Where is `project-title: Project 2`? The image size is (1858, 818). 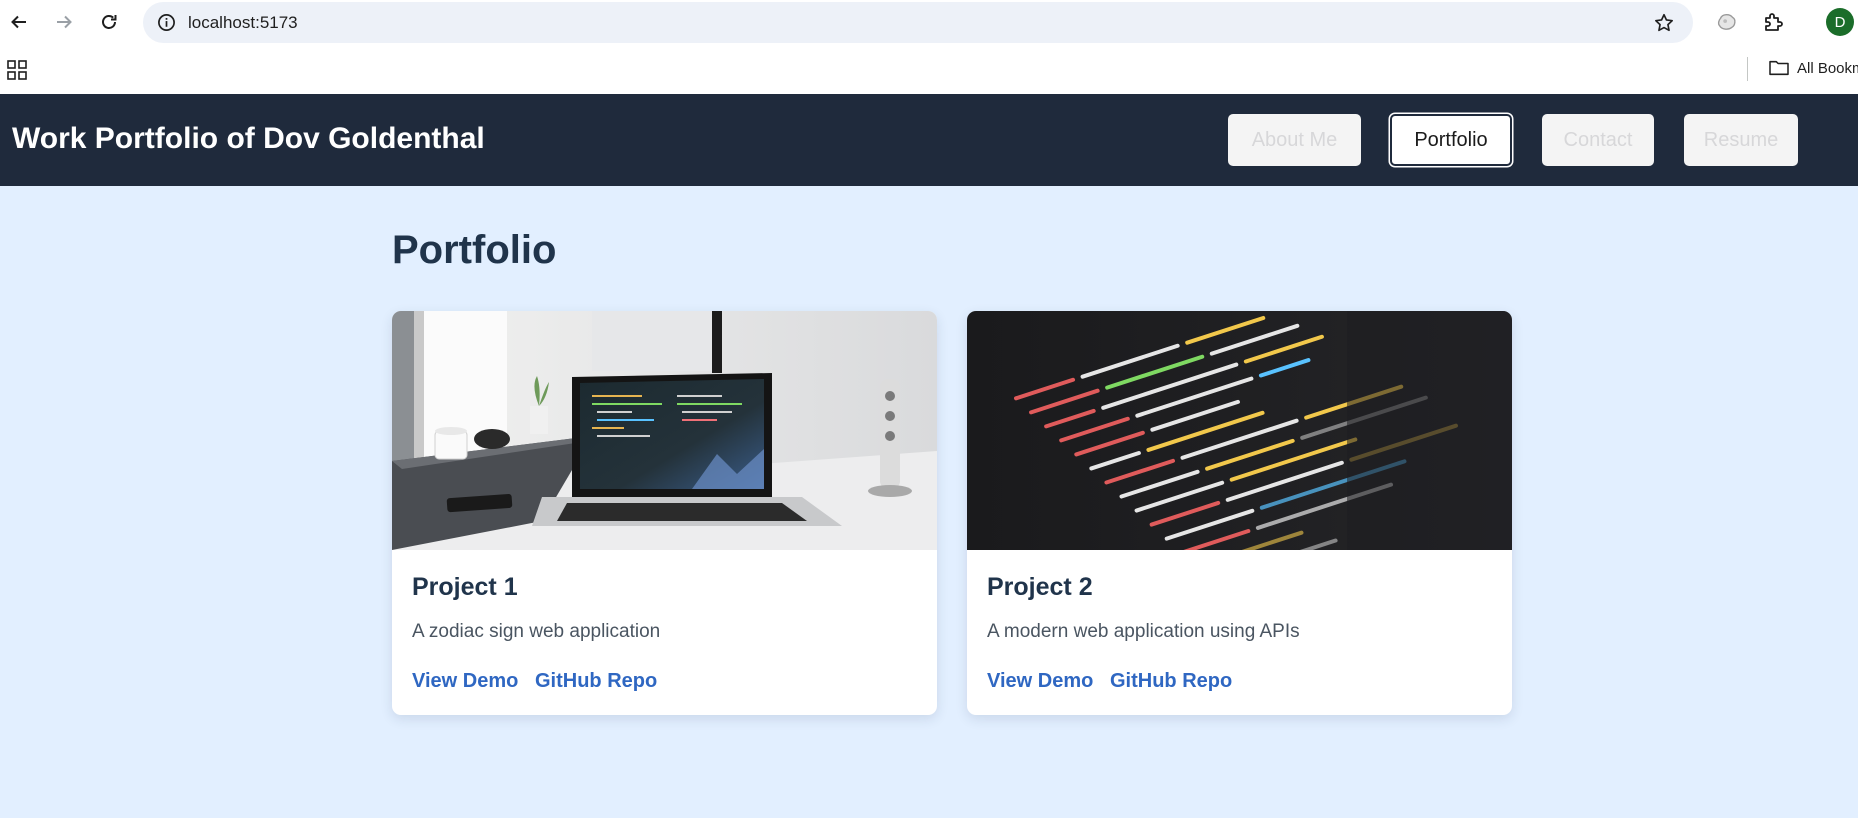
project-title: Project 2 is located at coordinates (1040, 587).